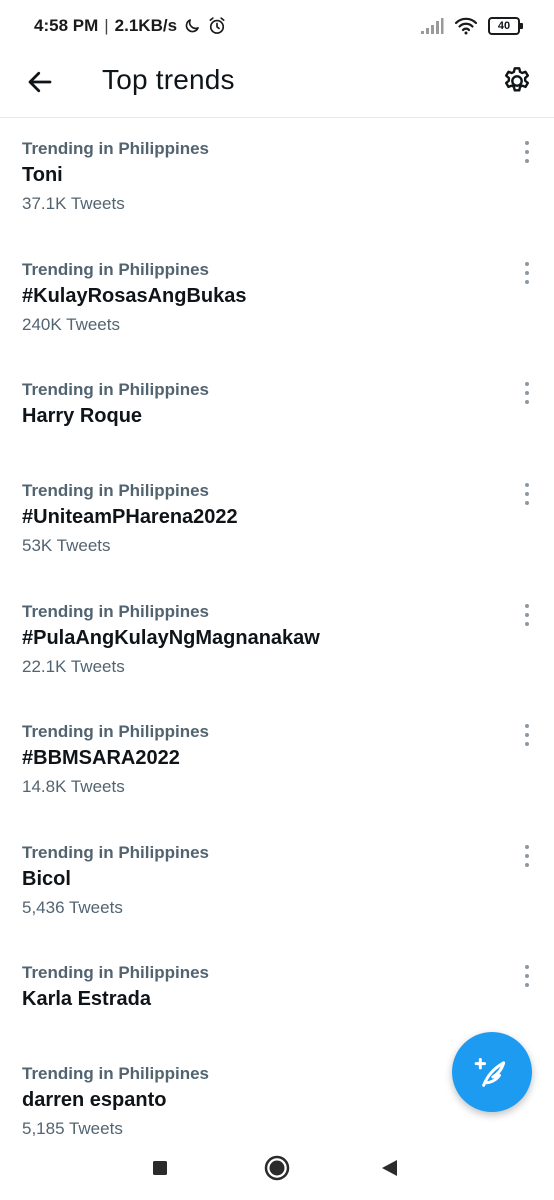 Image resolution: width=554 pixels, height=1200 pixels. What do you see at coordinates (134, 295) in the screenshot?
I see `trend-name: #KulayRosasAngBukas` at bounding box center [134, 295].